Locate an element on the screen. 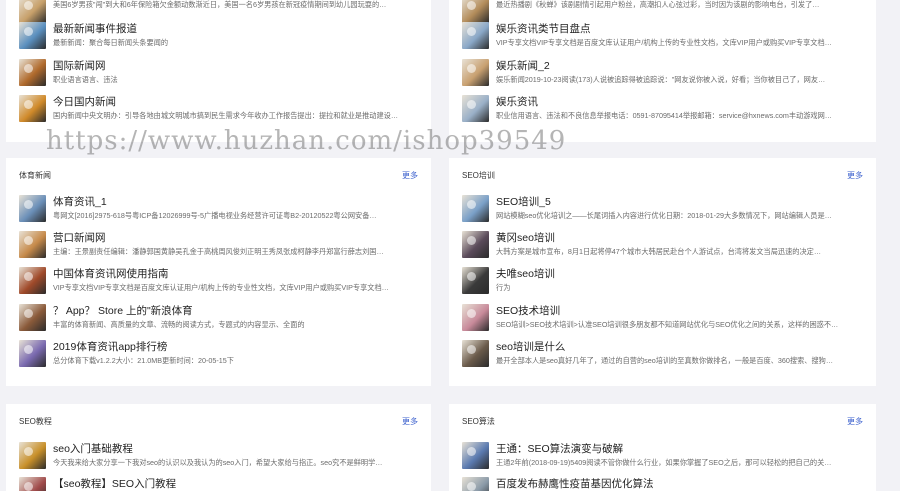 This screenshot has height=491, width=900. card-header: 体育新闻 更多 is located at coordinates (218, 177).